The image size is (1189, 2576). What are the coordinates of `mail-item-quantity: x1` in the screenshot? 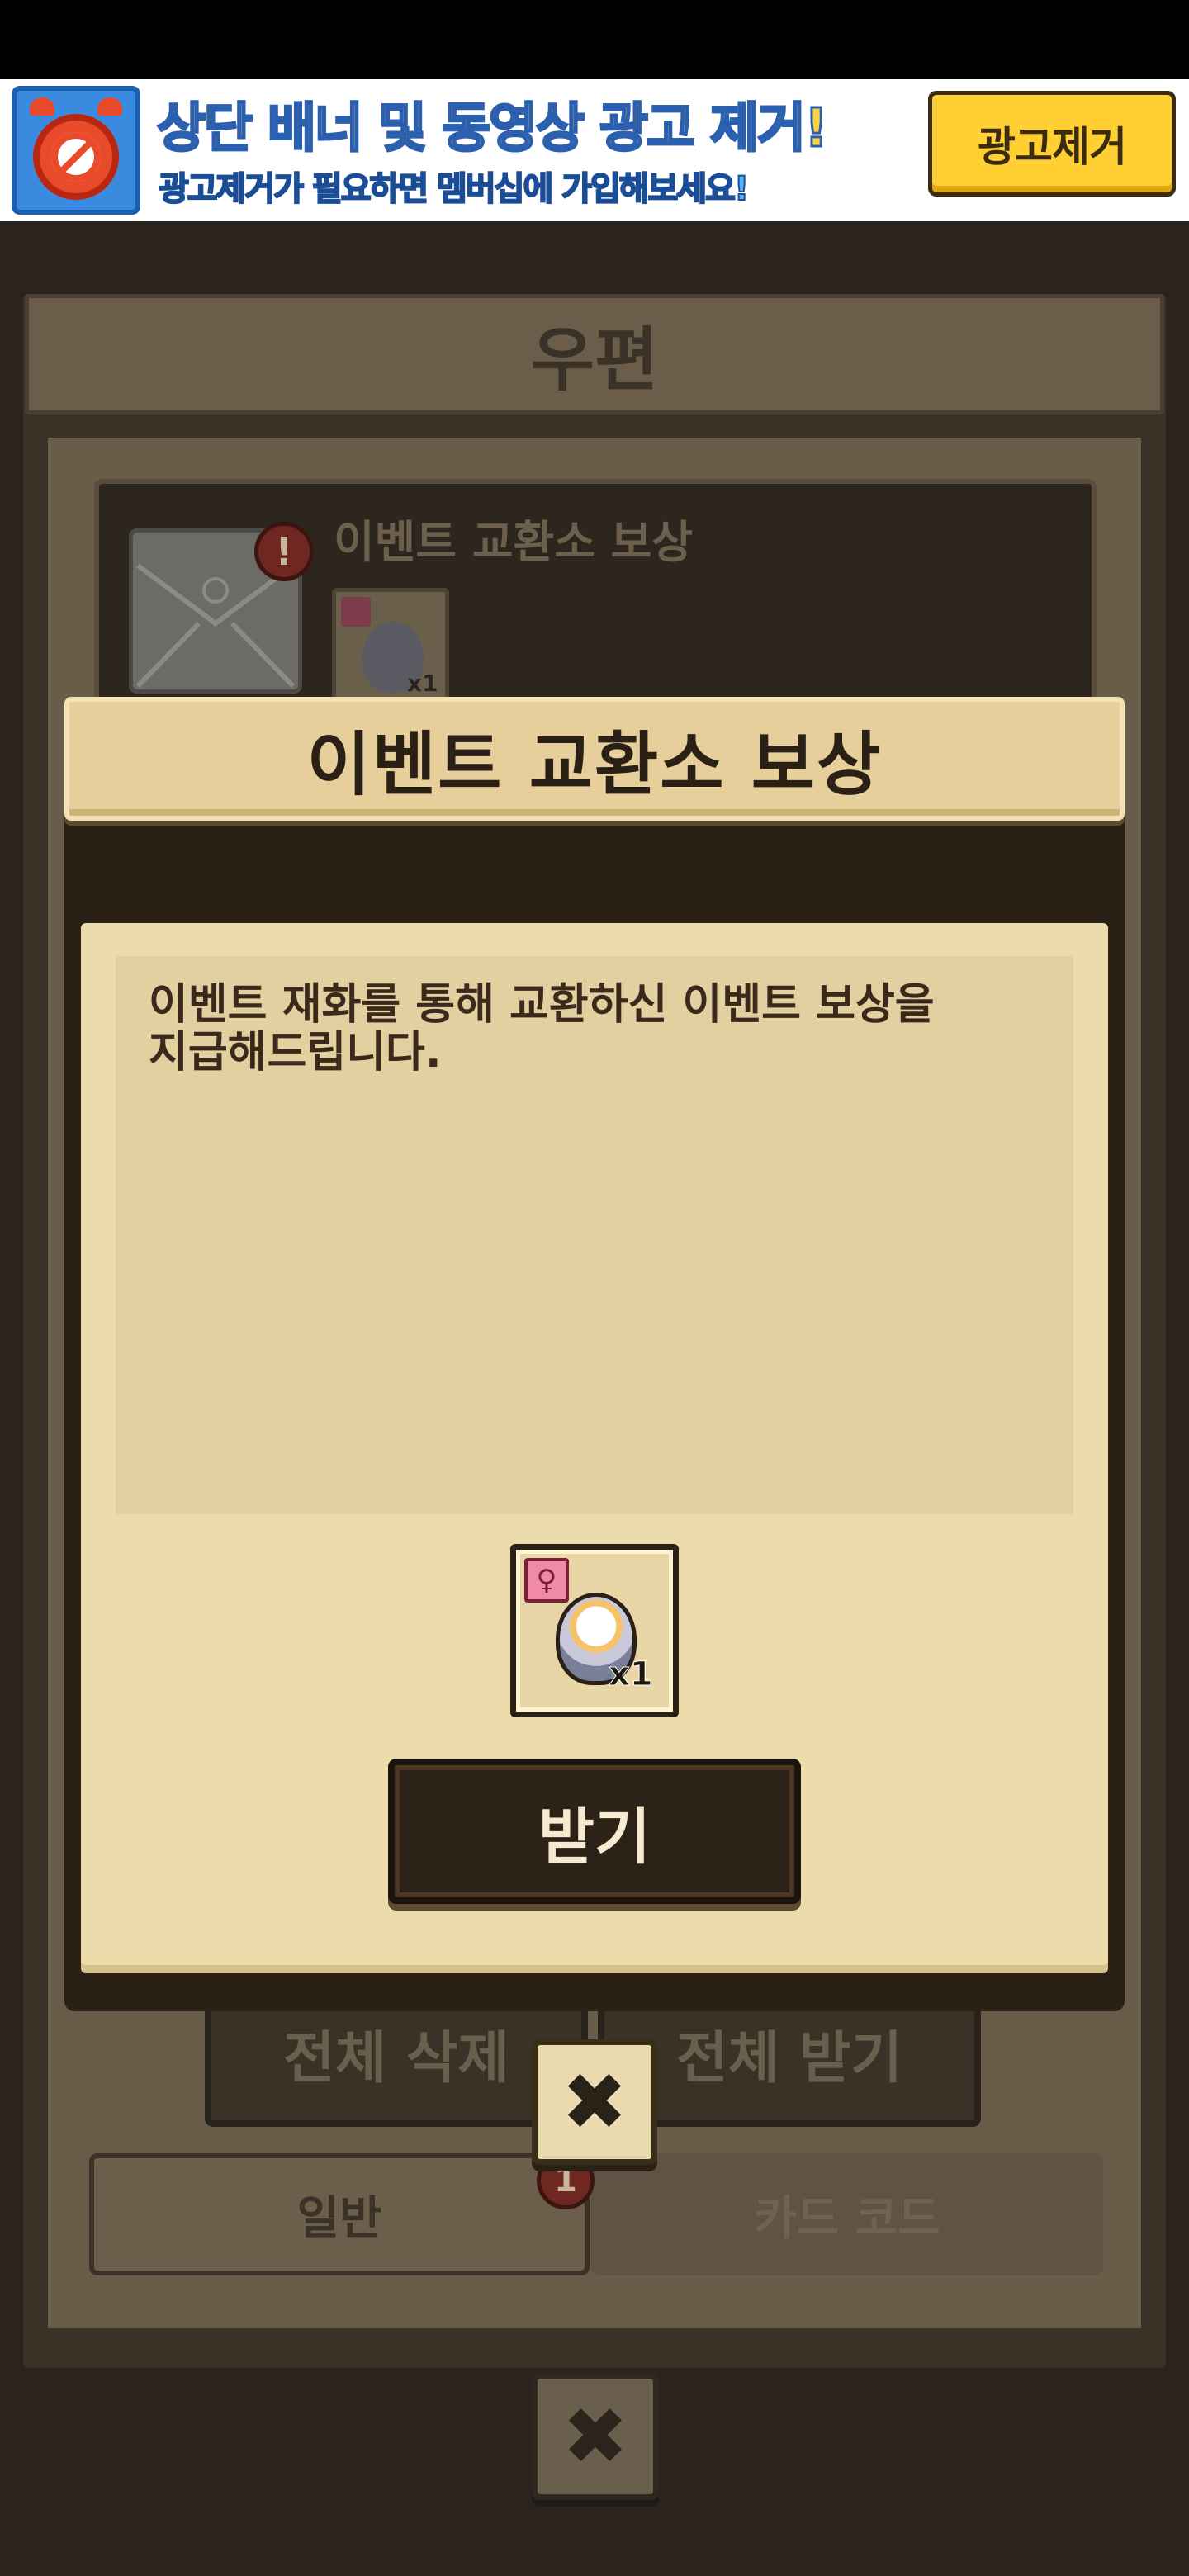 It's located at (422, 683).